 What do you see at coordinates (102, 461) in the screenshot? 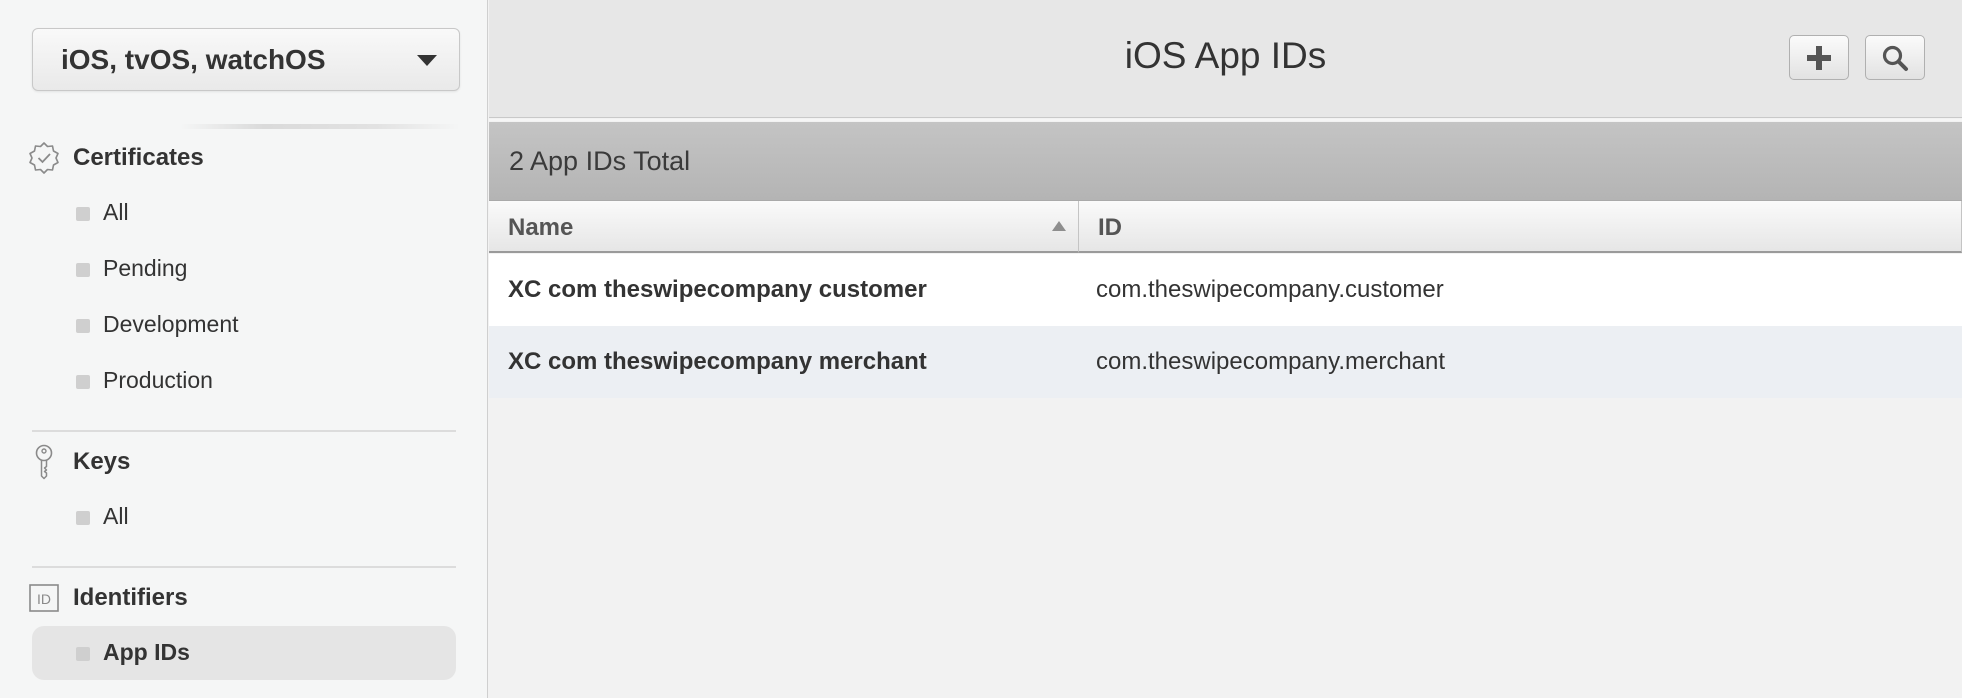
I see `section-title-keys: Keys` at bounding box center [102, 461].